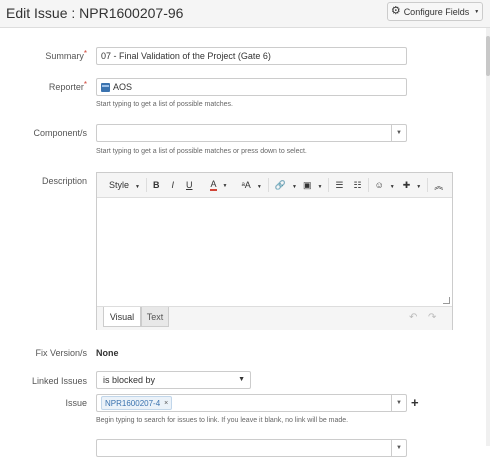 This screenshot has height=457, width=490. Describe the element at coordinates (251, 87) in the screenshot. I see `reporter-input: AOS` at that location.